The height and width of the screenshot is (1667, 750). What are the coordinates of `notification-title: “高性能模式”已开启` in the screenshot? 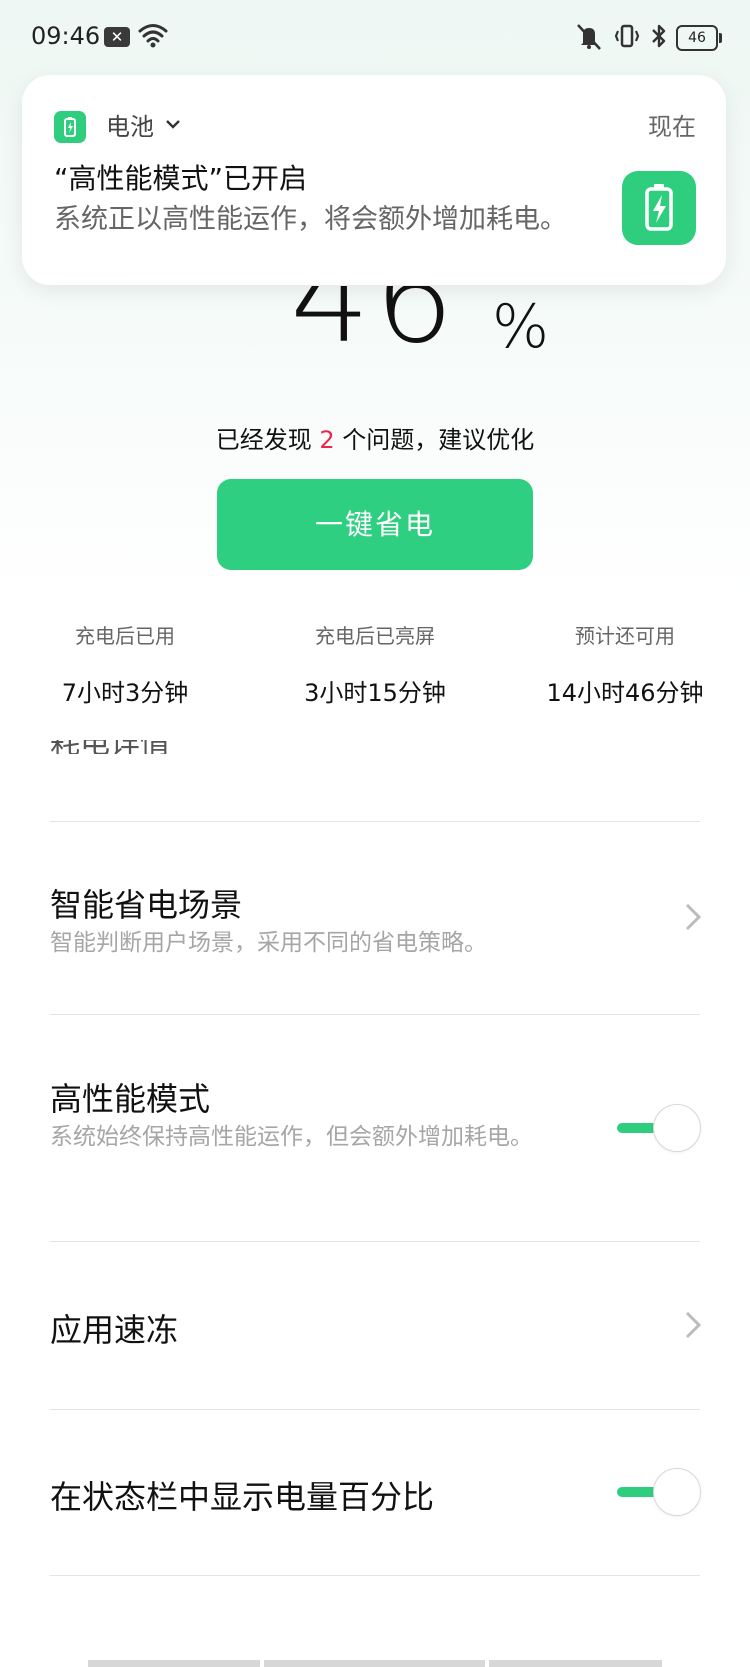 It's located at (181, 178).